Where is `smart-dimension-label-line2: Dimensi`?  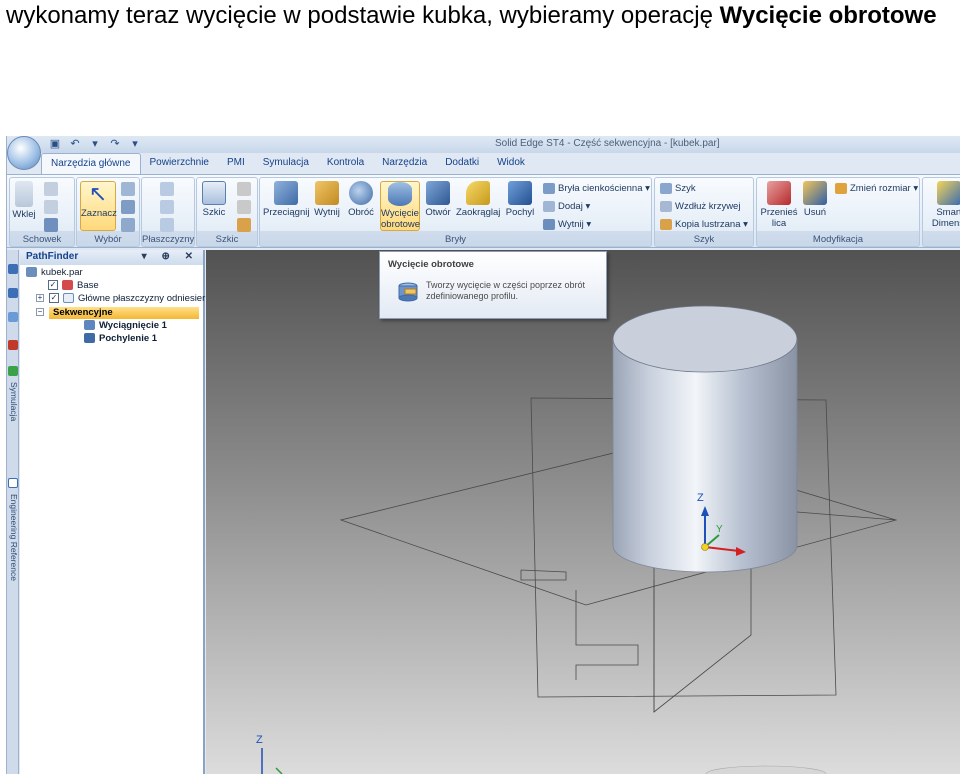
smart-dimension-label-line2: Dimensi is located at coordinates (945, 223).